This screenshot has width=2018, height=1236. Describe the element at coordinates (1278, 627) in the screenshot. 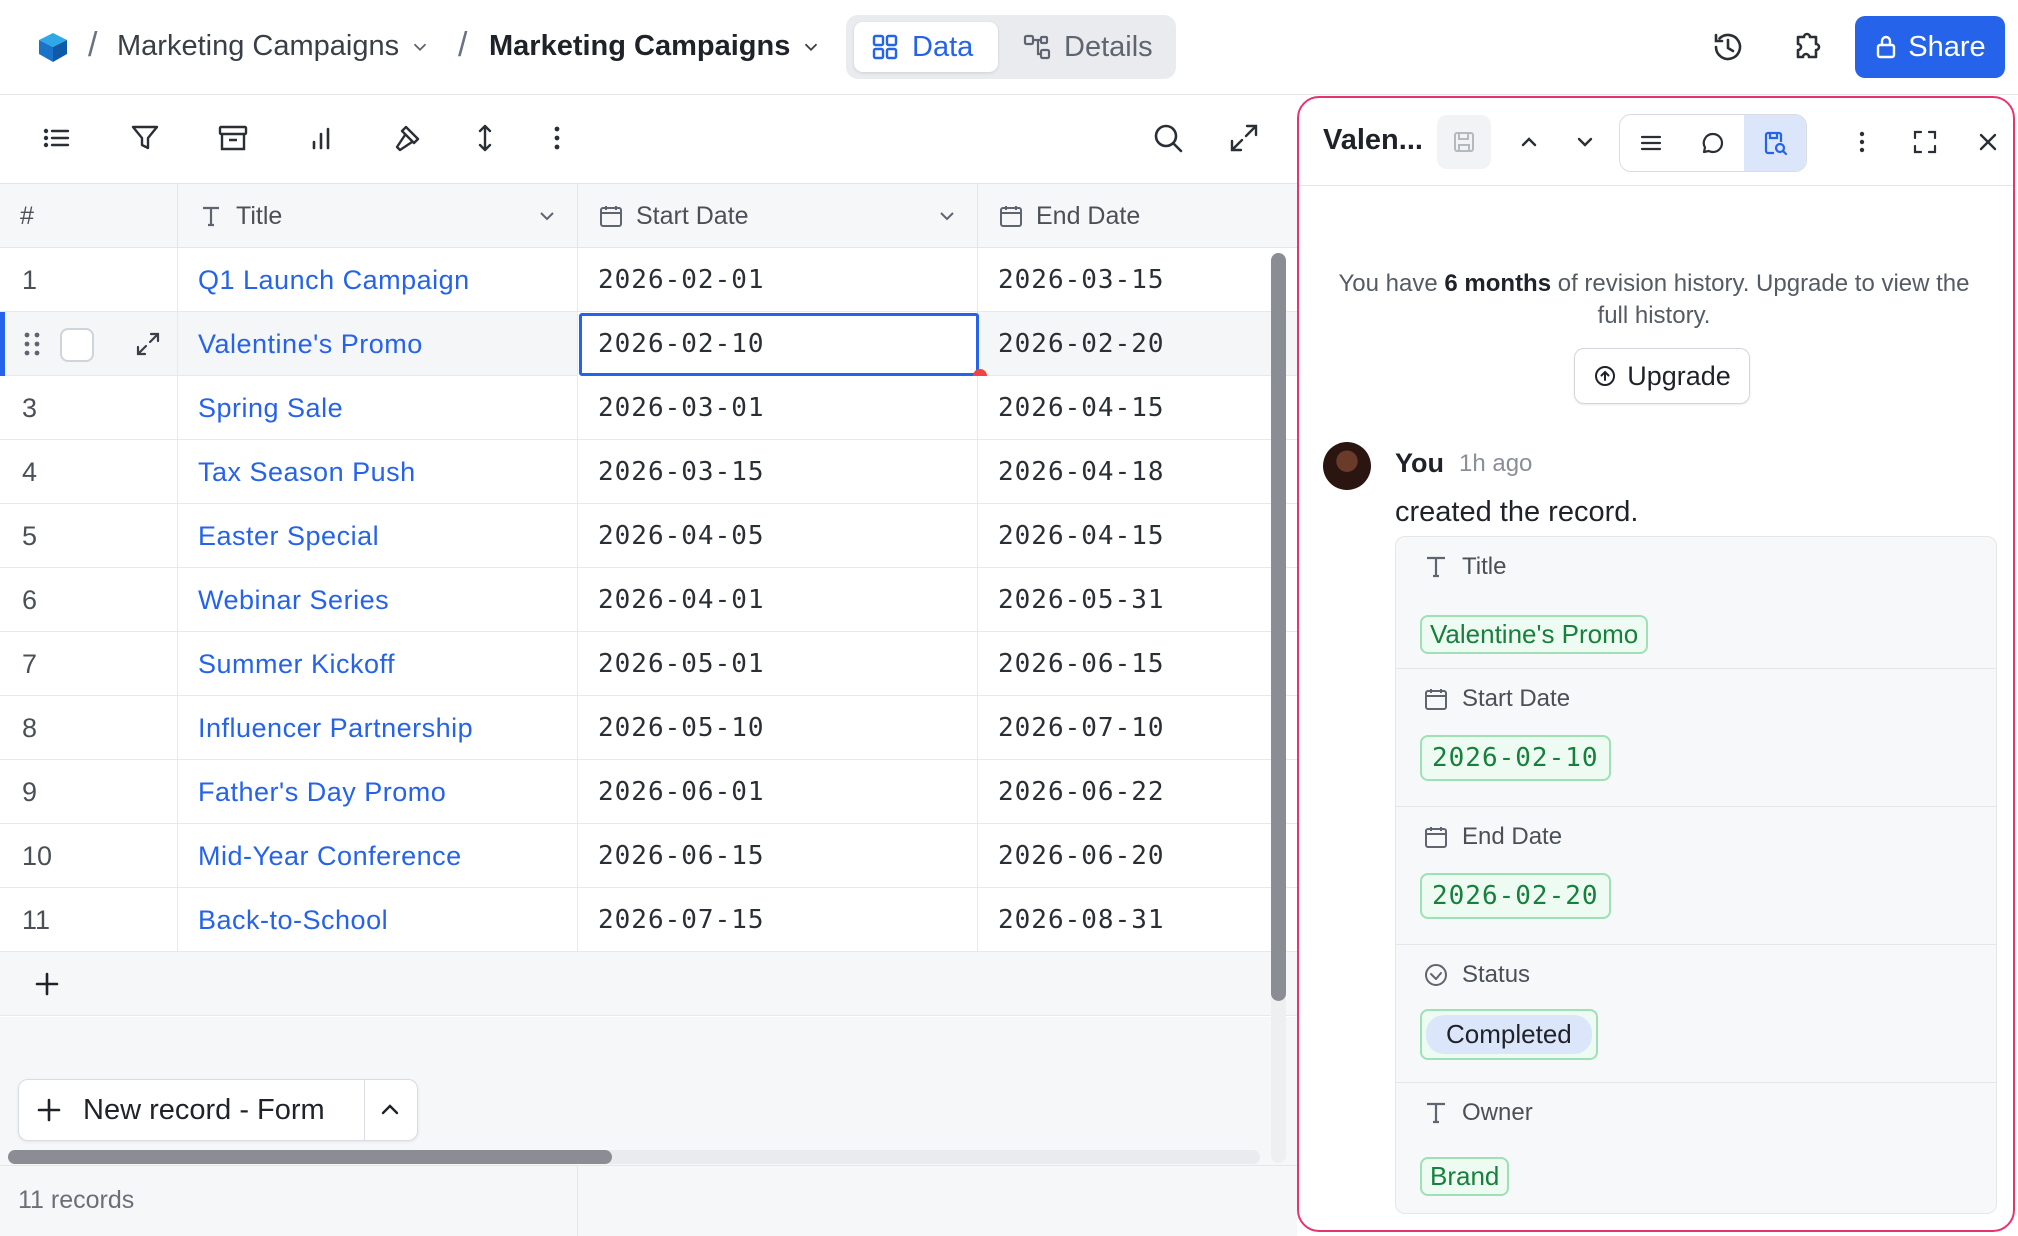

I see `vertical-scrollbar` at that location.